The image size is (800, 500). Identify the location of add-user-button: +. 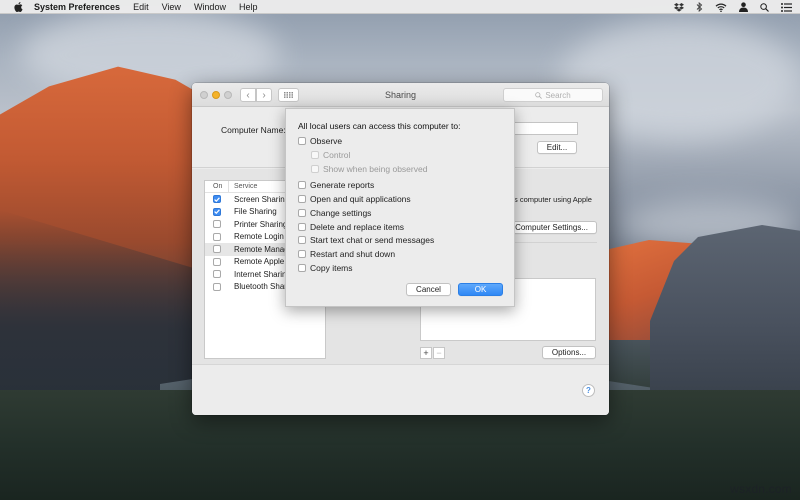
(426, 353).